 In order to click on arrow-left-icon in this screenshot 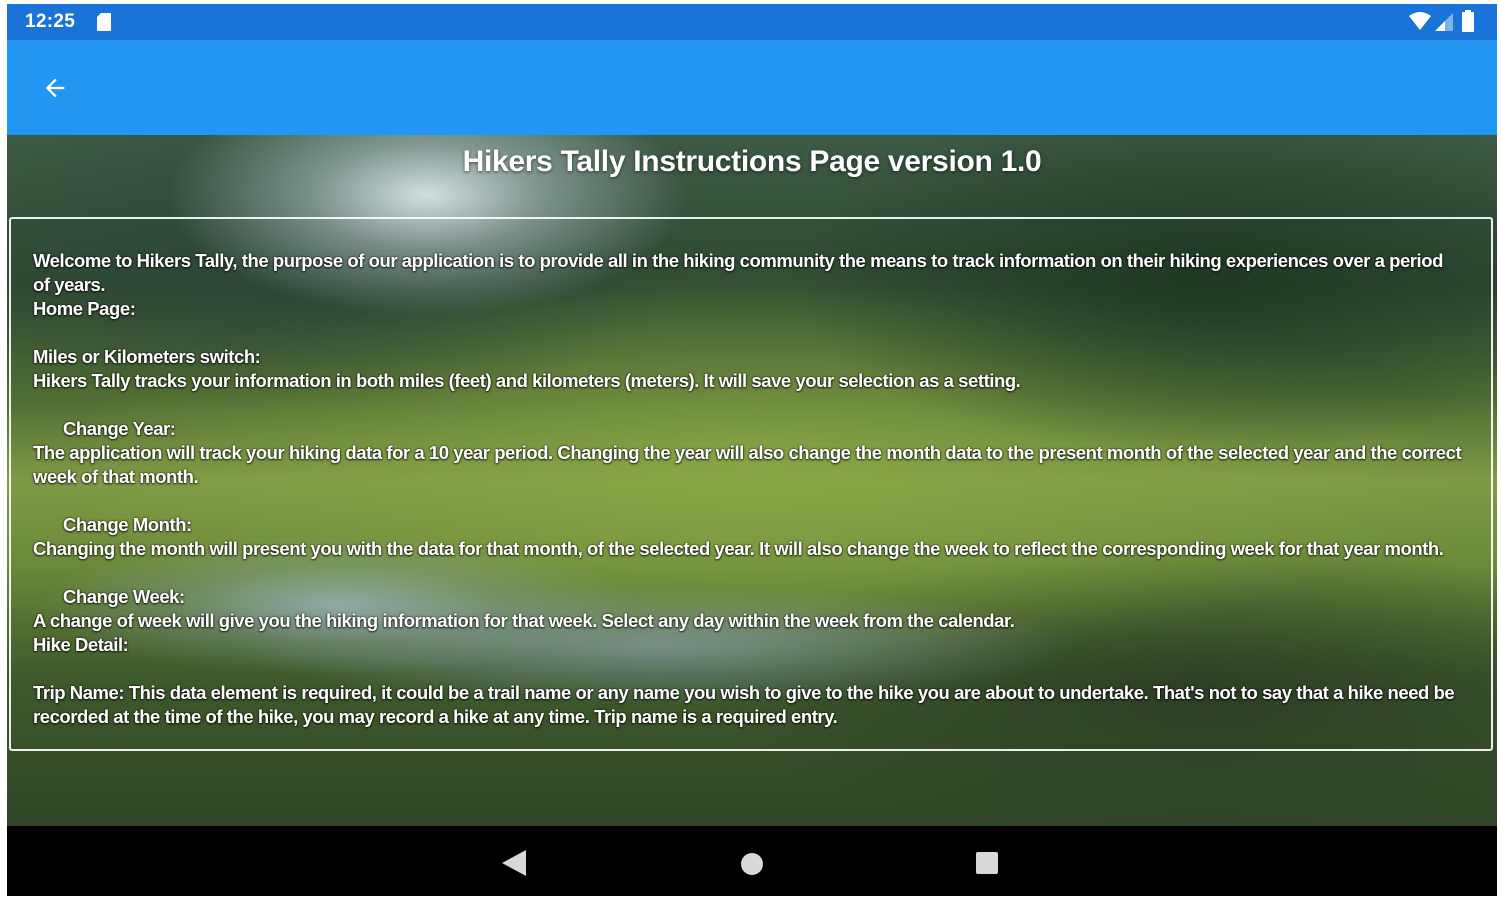, I will do `click(55, 88)`.